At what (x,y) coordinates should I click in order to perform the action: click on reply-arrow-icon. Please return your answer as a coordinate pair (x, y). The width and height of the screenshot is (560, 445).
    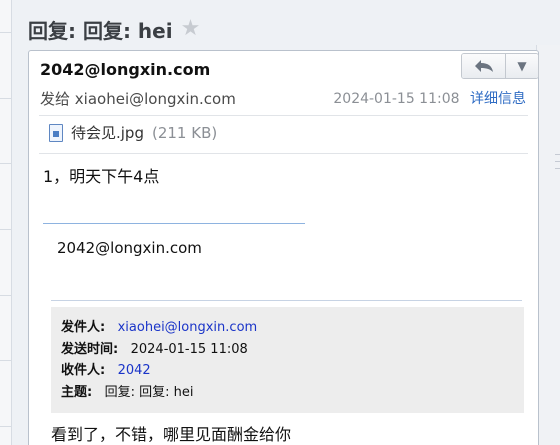
    Looking at the image, I should click on (483, 66).